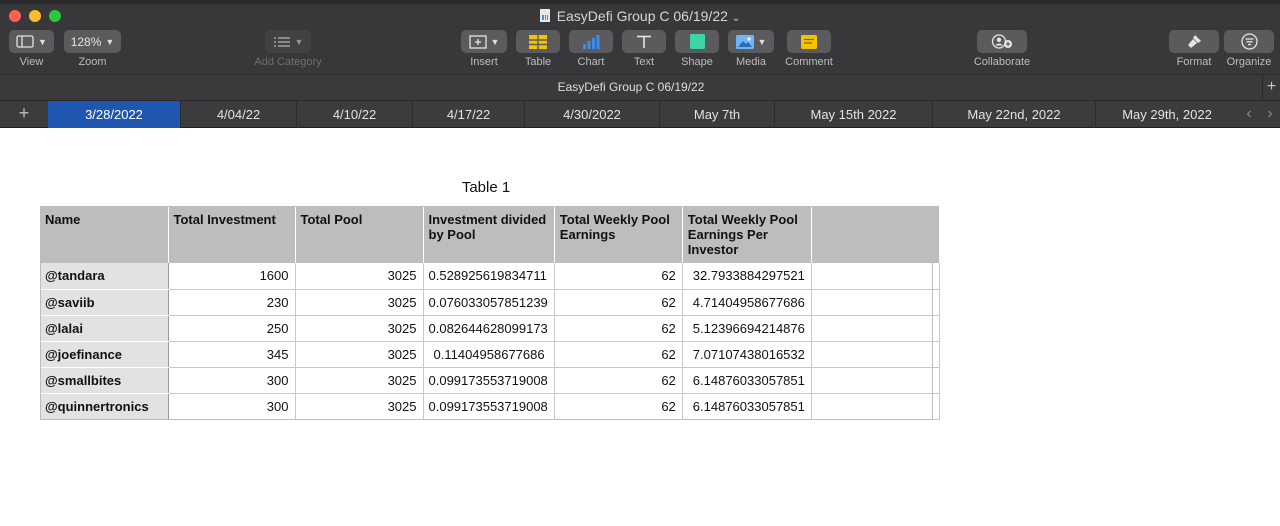  I want to click on table-title: Table 1, so click(486, 187).